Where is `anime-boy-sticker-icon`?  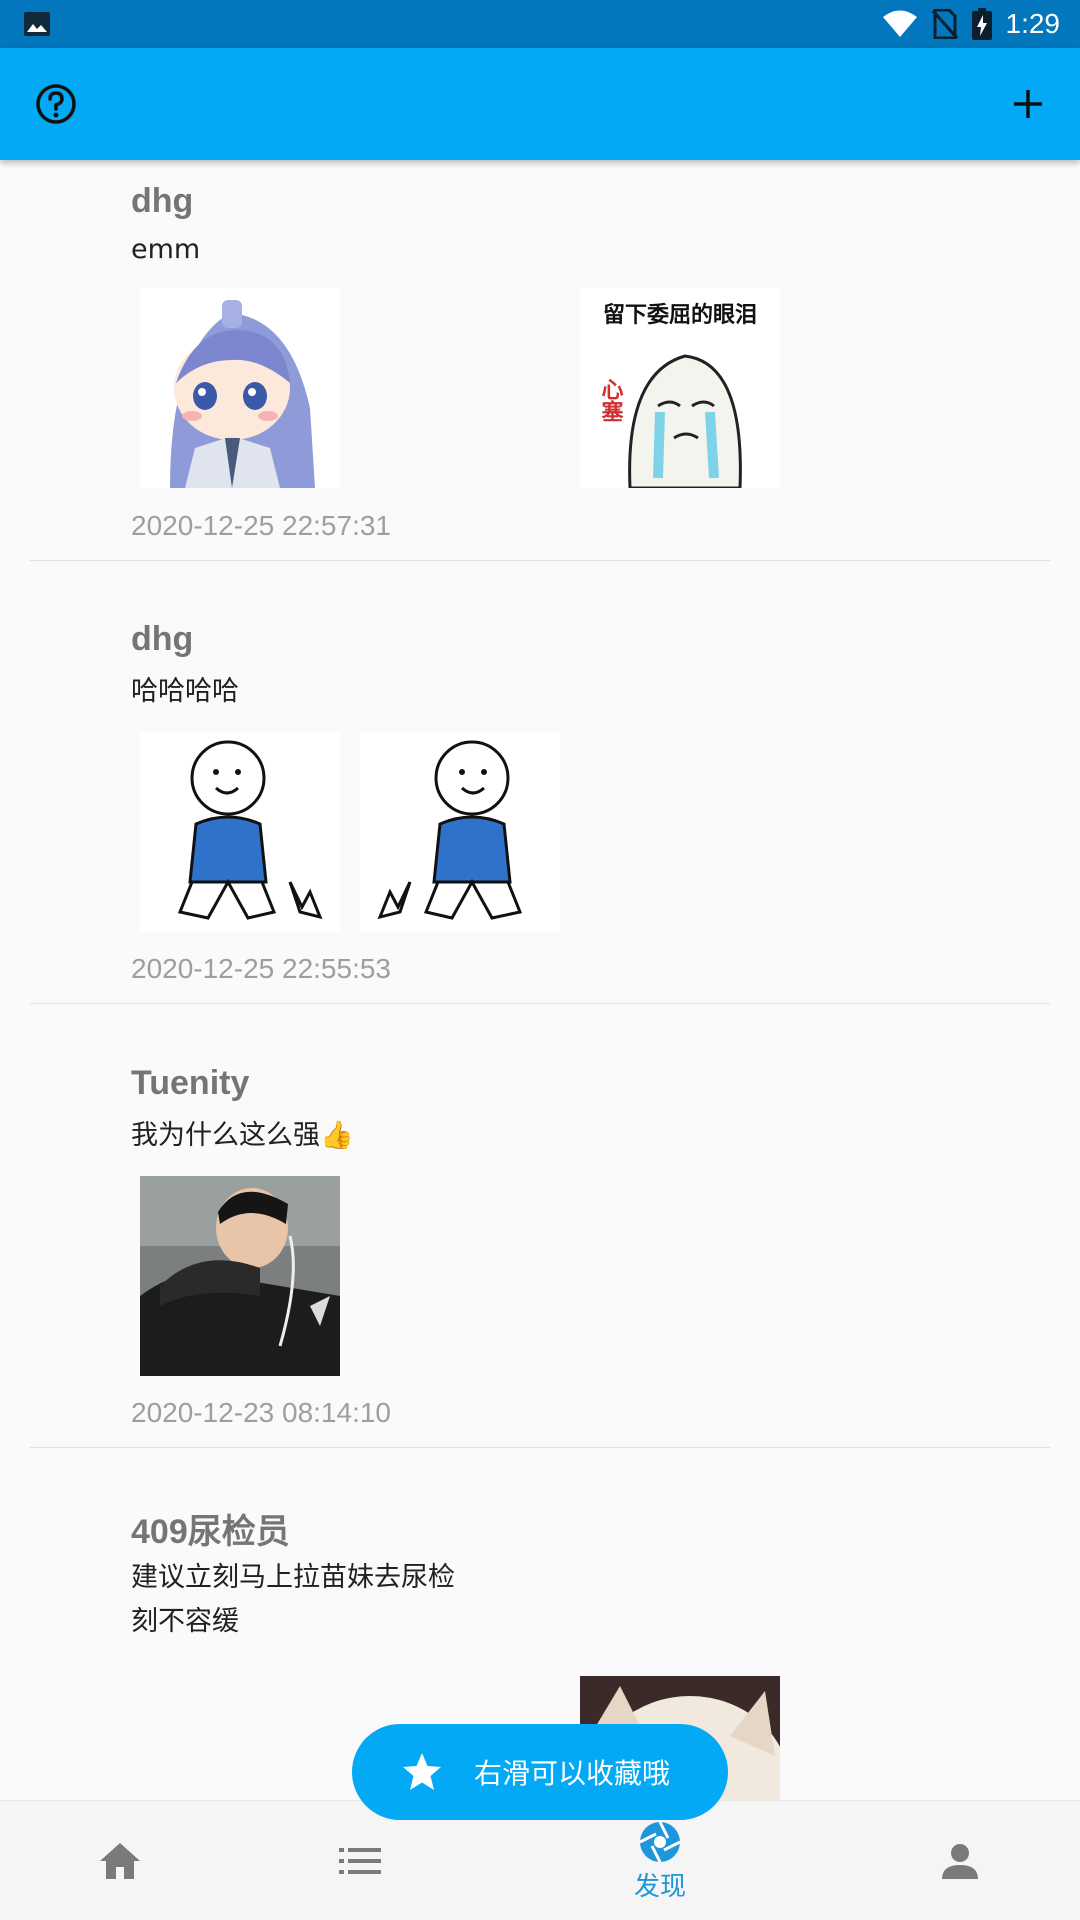
anime-boy-sticker-icon is located at coordinates (240, 388).